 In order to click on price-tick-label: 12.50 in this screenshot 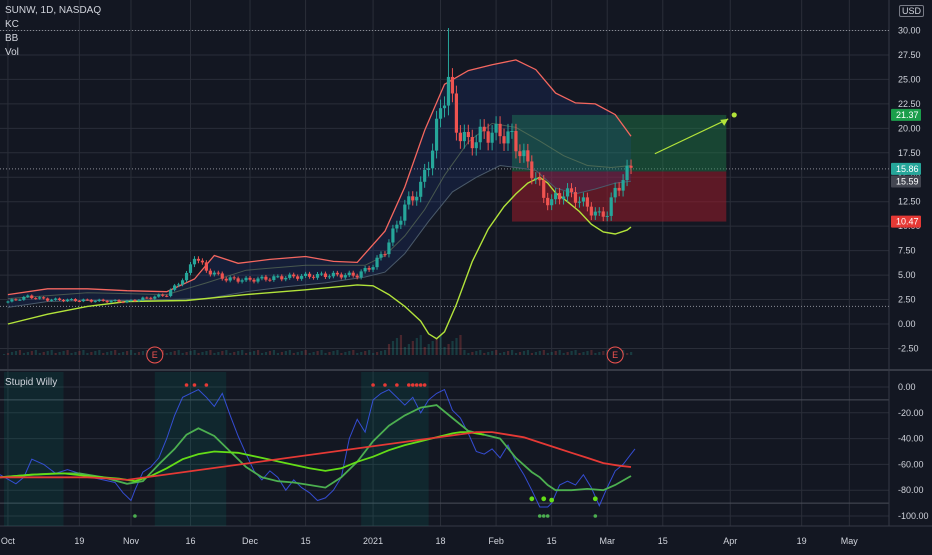, I will do `click(909, 202)`.